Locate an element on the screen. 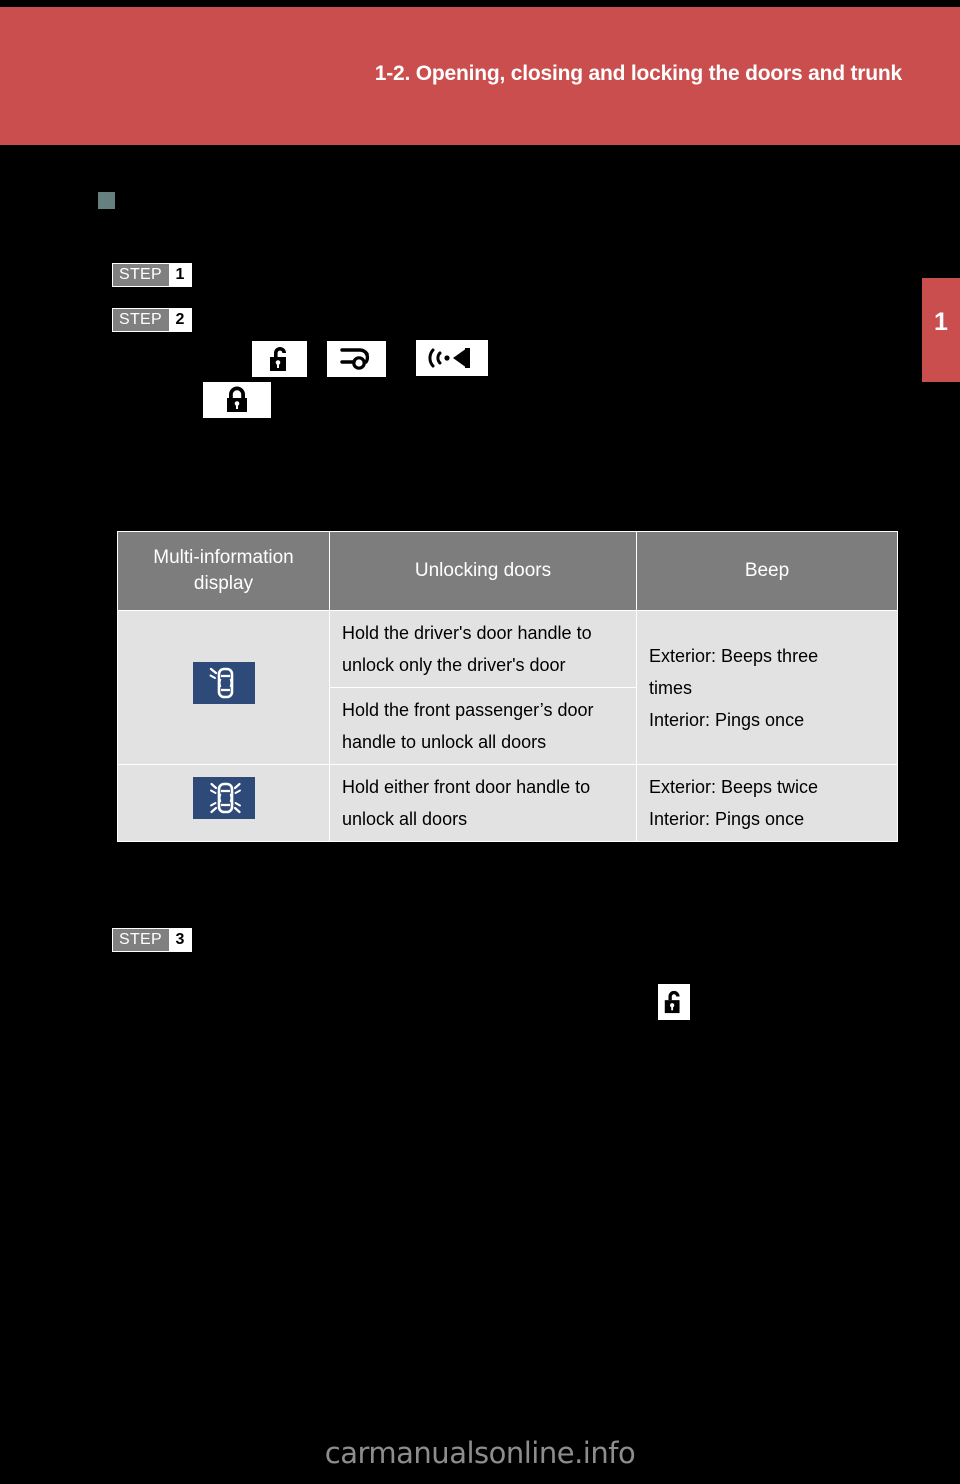 This screenshot has width=960, height=1484. speaker-beep-icon is located at coordinates (452, 358).